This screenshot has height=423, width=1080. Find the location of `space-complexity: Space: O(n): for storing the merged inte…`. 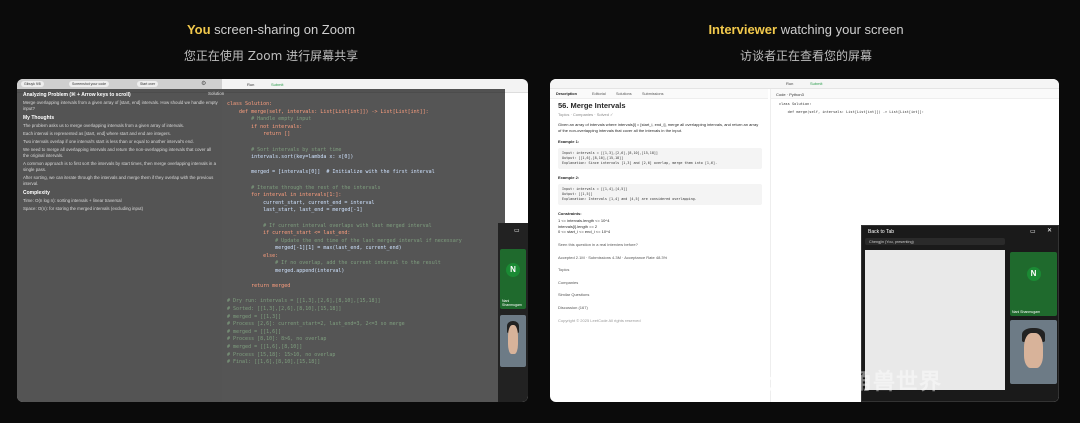

space-complexity: Space: O(n): for storing the merged inte… is located at coordinates (83, 208).